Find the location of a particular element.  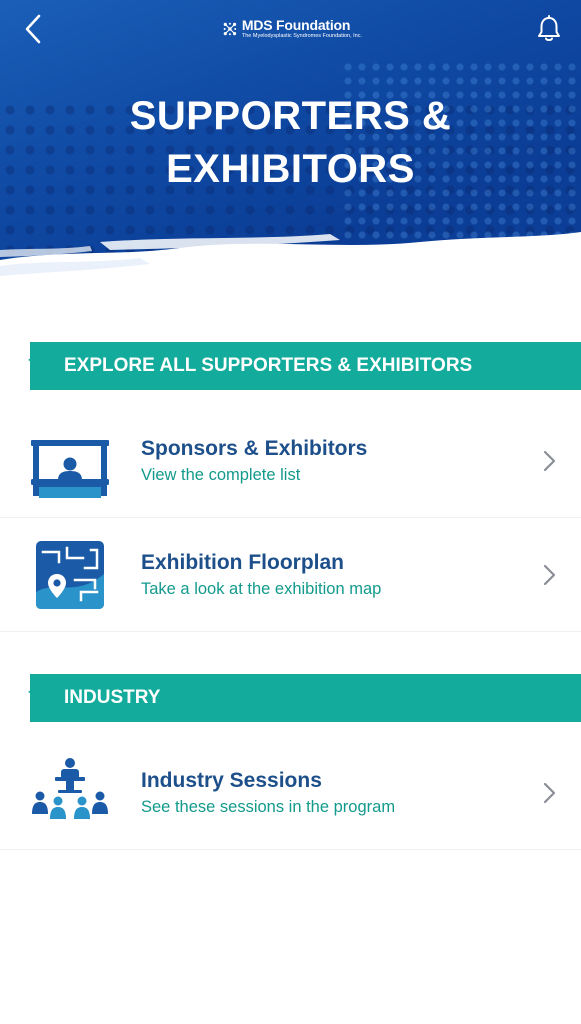

logo-name: MDS Foundation is located at coordinates (296, 25).